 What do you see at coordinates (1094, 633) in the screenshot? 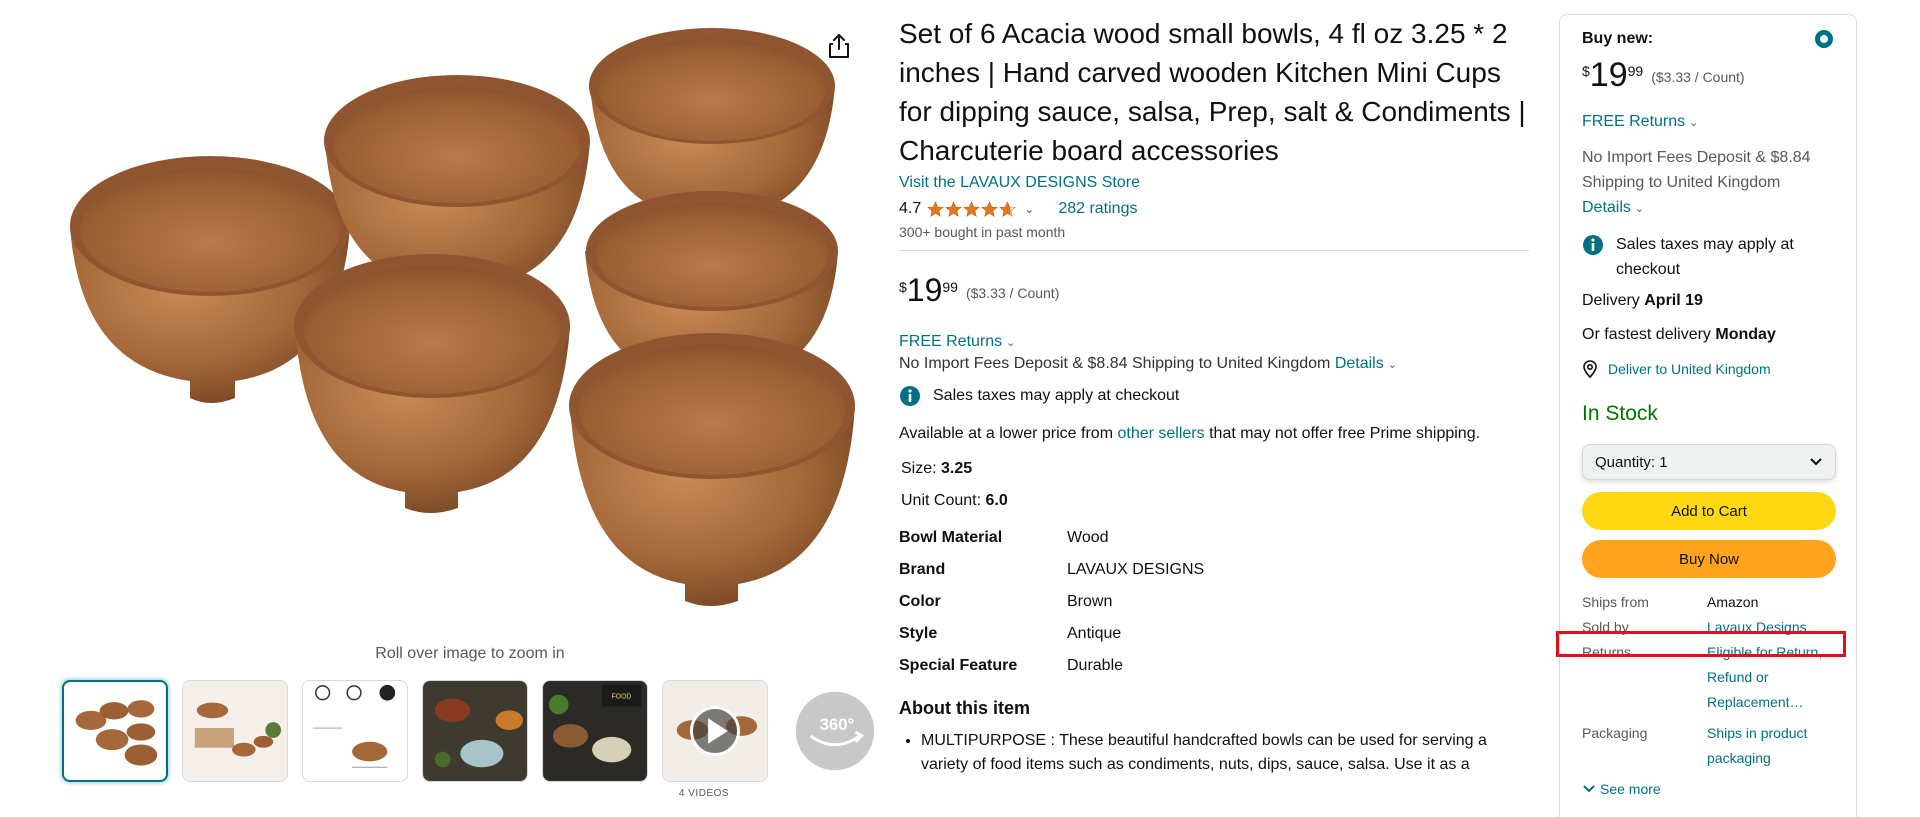
I see `spec-value: Antique` at bounding box center [1094, 633].